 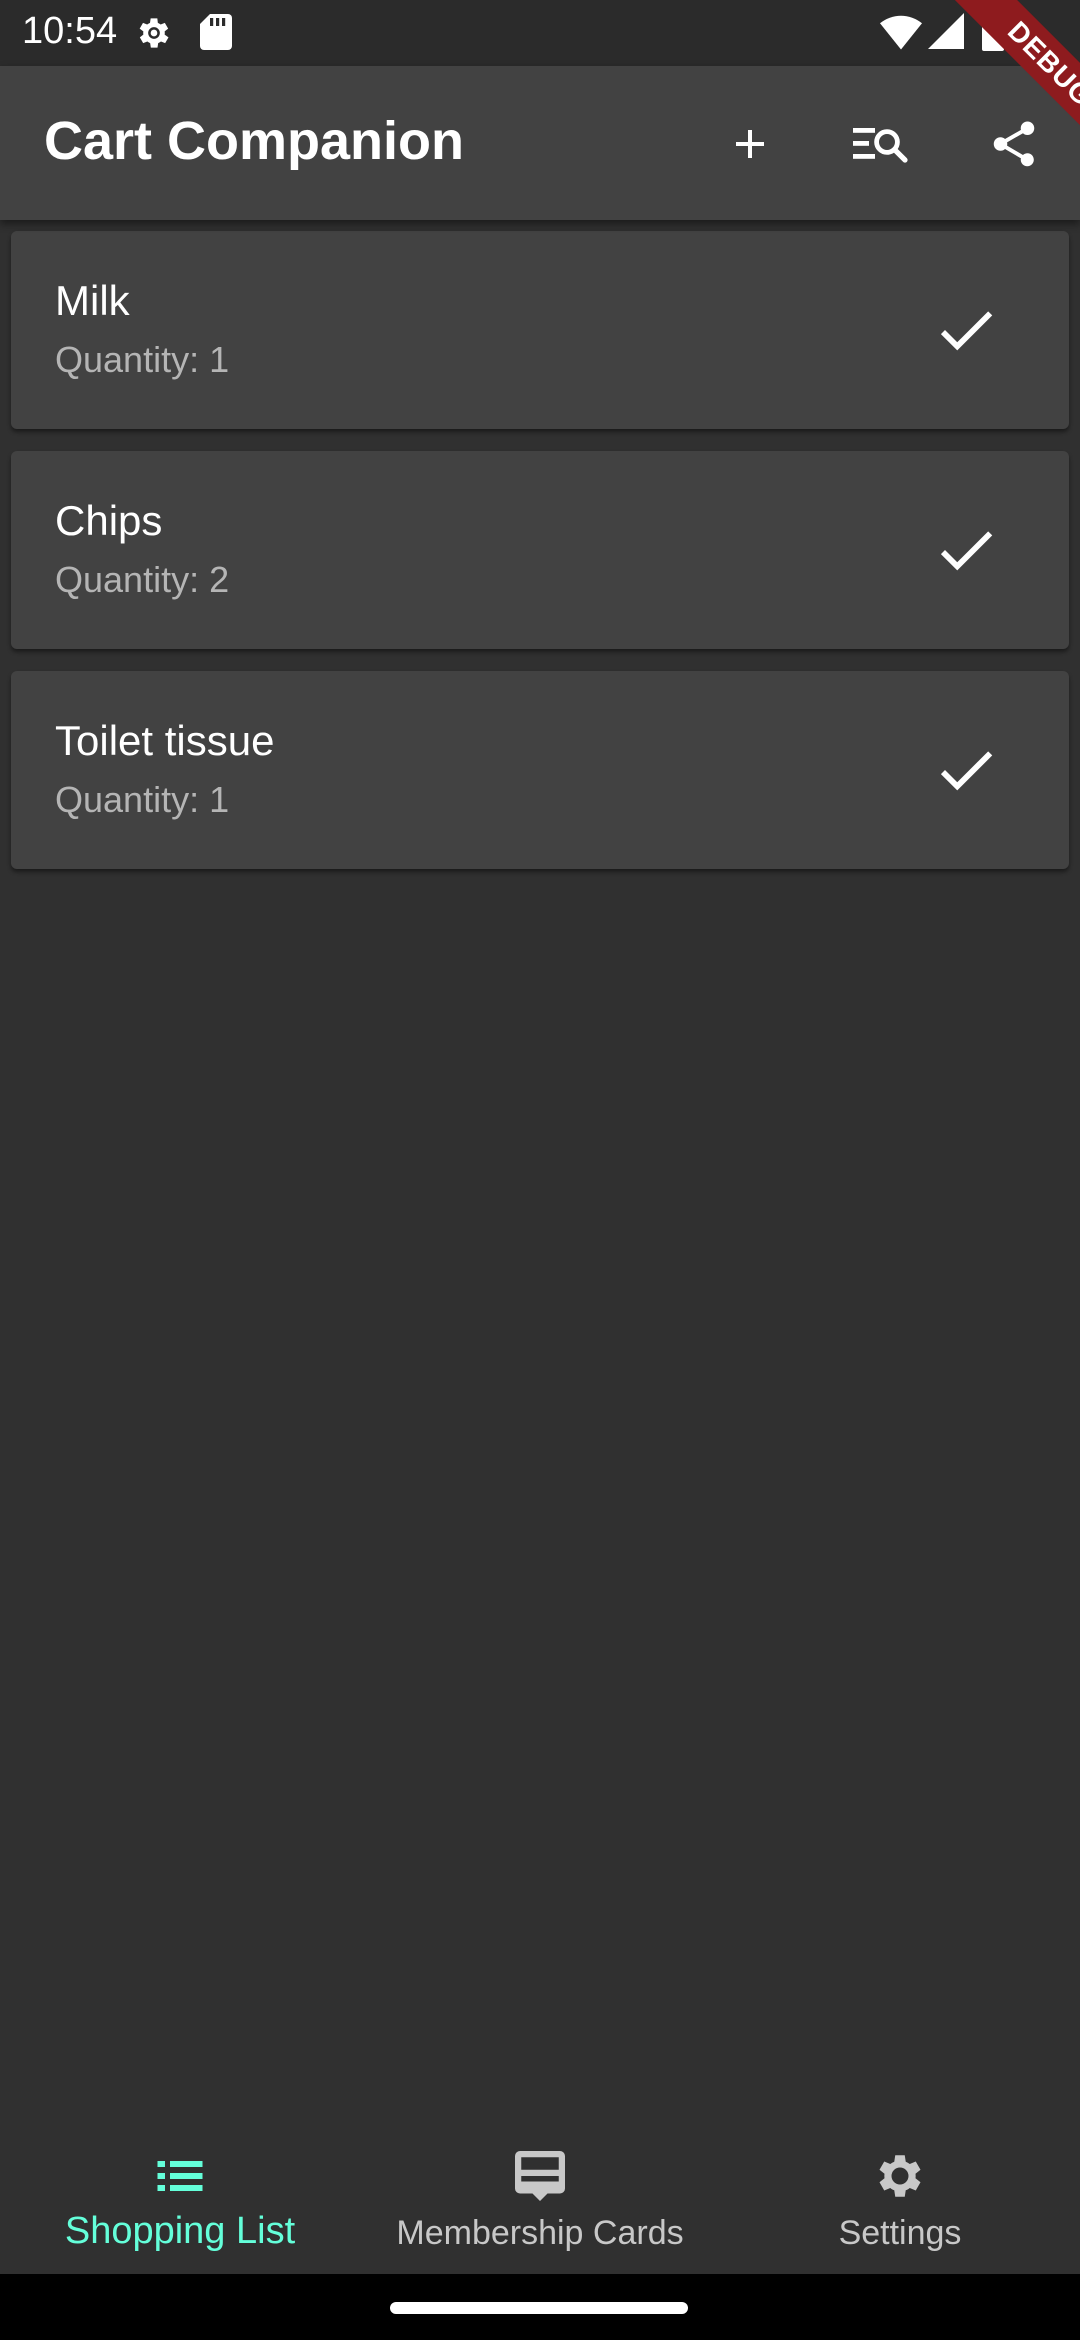 I want to click on app-bar: Cart Companion, so click(x=540, y=143).